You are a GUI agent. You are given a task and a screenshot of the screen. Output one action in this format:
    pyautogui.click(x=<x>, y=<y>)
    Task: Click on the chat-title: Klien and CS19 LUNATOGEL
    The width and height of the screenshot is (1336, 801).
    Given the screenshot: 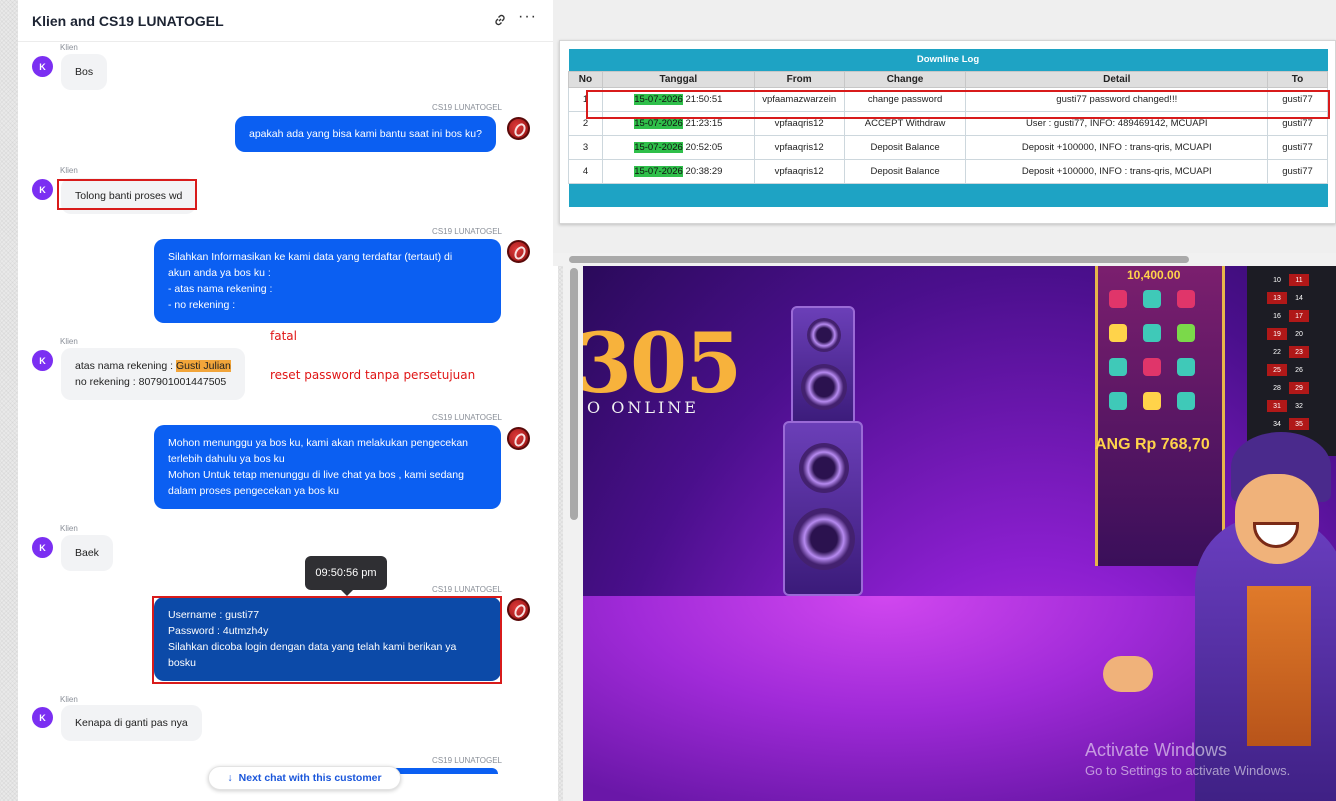 What is the action you would take?
    pyautogui.click(x=128, y=21)
    